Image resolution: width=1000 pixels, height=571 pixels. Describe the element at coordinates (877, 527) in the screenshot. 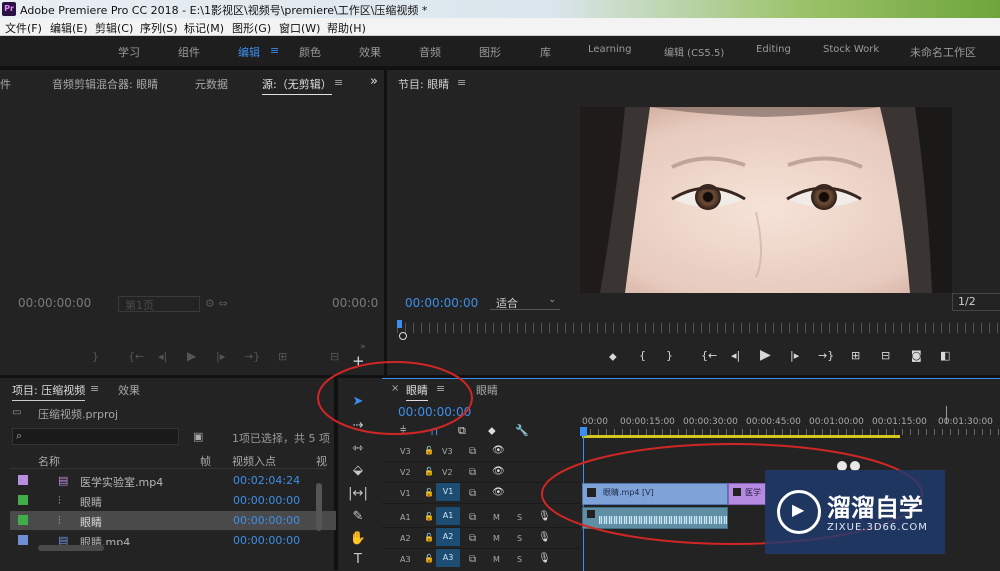

I see `watermark-url: ZIXUE.3D66.COM` at that location.